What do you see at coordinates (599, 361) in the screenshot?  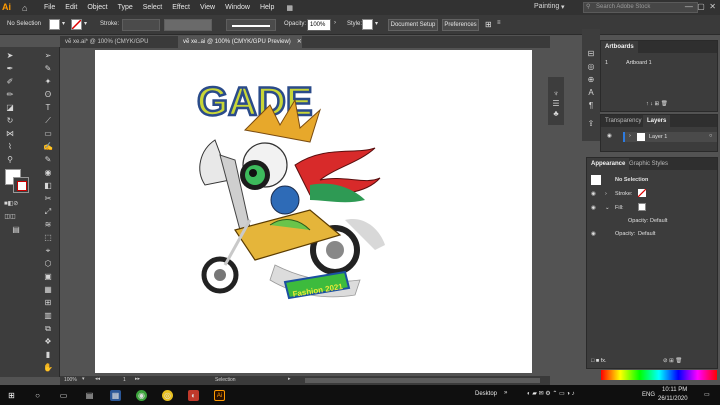 I see `appearance-footer-actions: □ ■ fx.` at bounding box center [599, 361].